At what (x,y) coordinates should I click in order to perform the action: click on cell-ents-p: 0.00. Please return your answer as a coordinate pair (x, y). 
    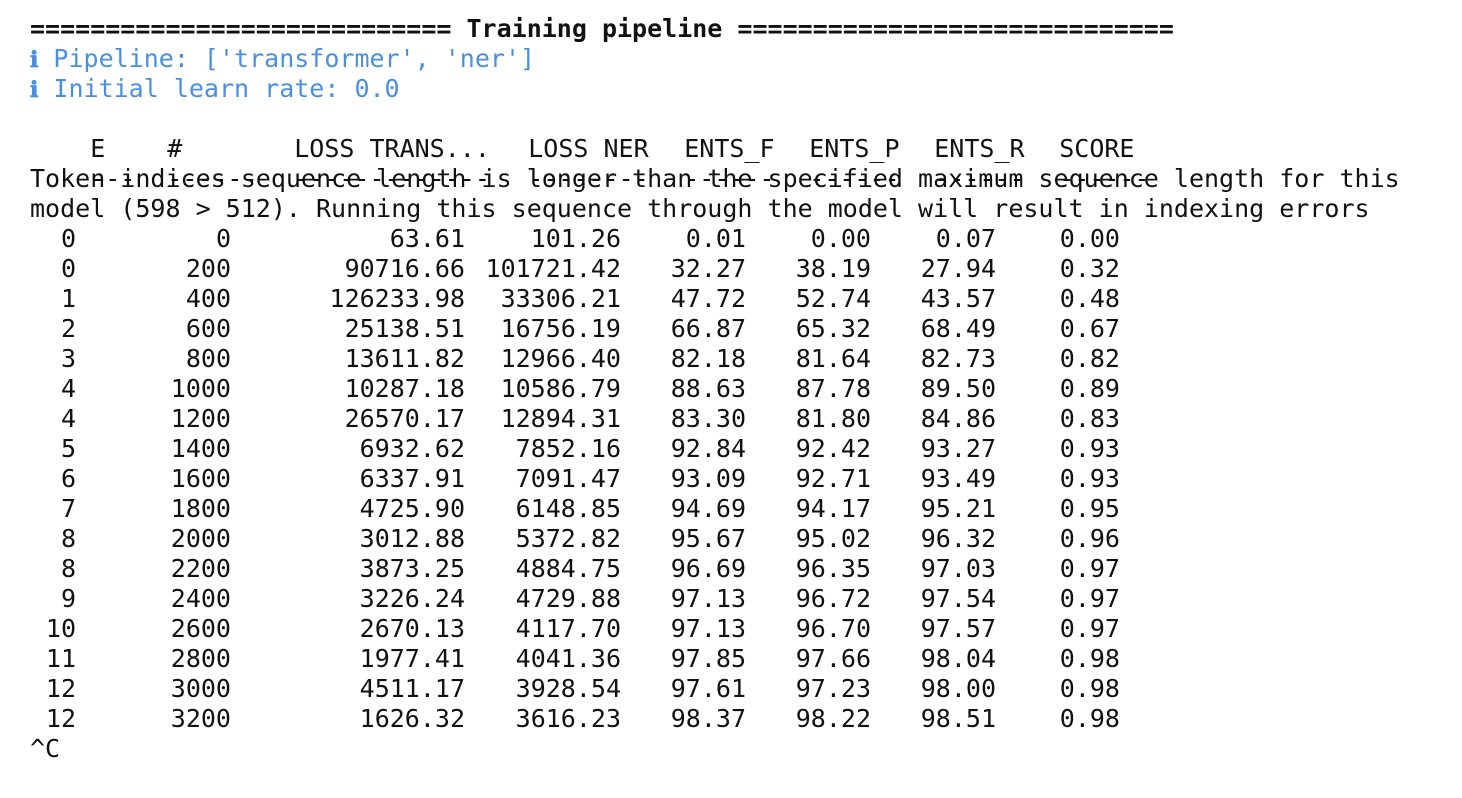
    Looking at the image, I should click on (840, 238).